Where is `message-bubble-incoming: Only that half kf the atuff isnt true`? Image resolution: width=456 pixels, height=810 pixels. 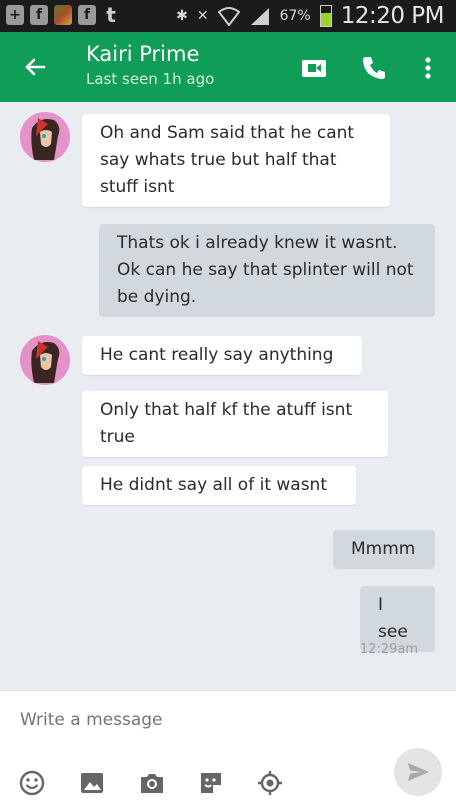
message-bubble-incoming: Only that half kf the atuff isnt true is located at coordinates (235, 424).